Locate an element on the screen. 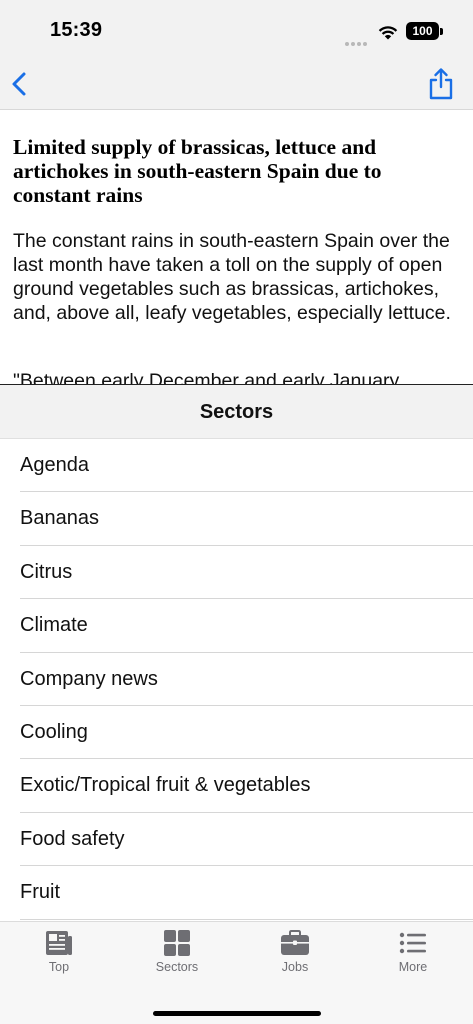 This screenshot has height=1024, width=473. tab-label-more: More is located at coordinates (413, 967).